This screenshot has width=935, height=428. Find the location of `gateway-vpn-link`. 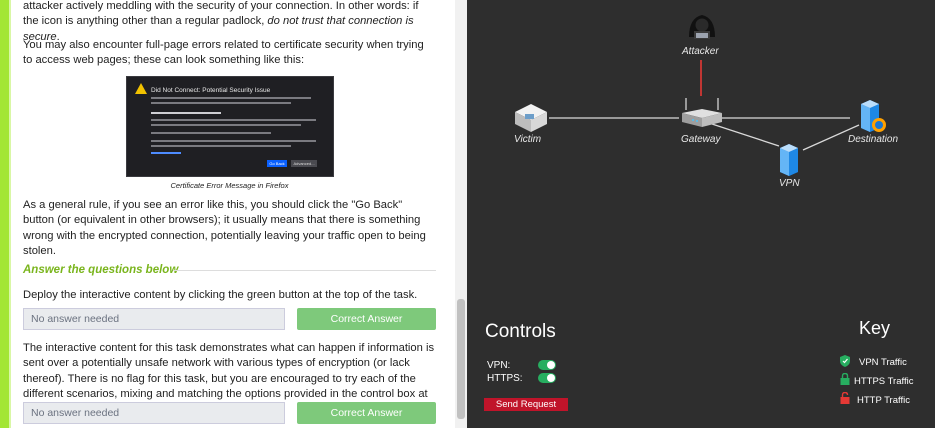

gateway-vpn-link is located at coordinates (745, 135).